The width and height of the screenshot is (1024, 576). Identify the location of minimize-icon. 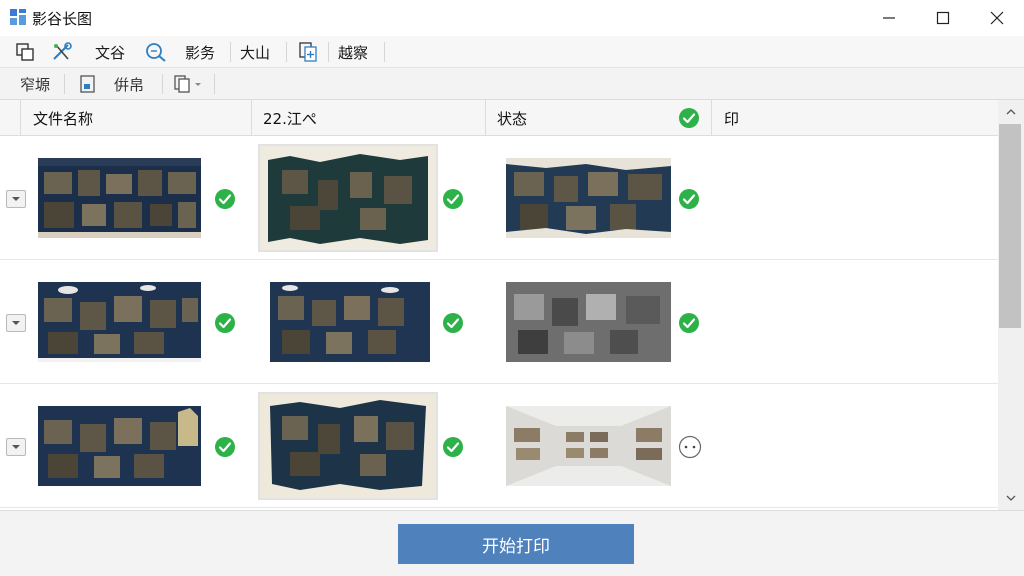
(889, 18).